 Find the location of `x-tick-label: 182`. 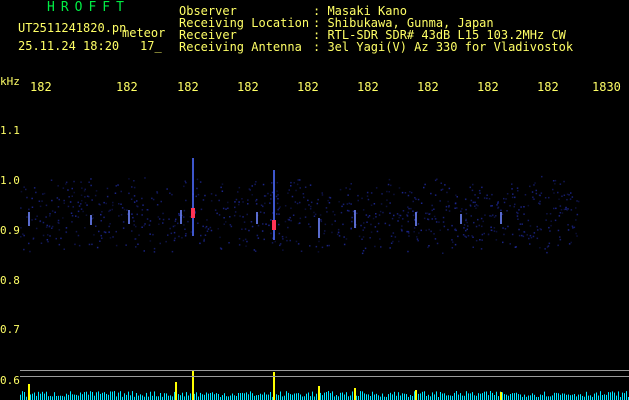

x-tick-label: 182 is located at coordinates (488, 87).